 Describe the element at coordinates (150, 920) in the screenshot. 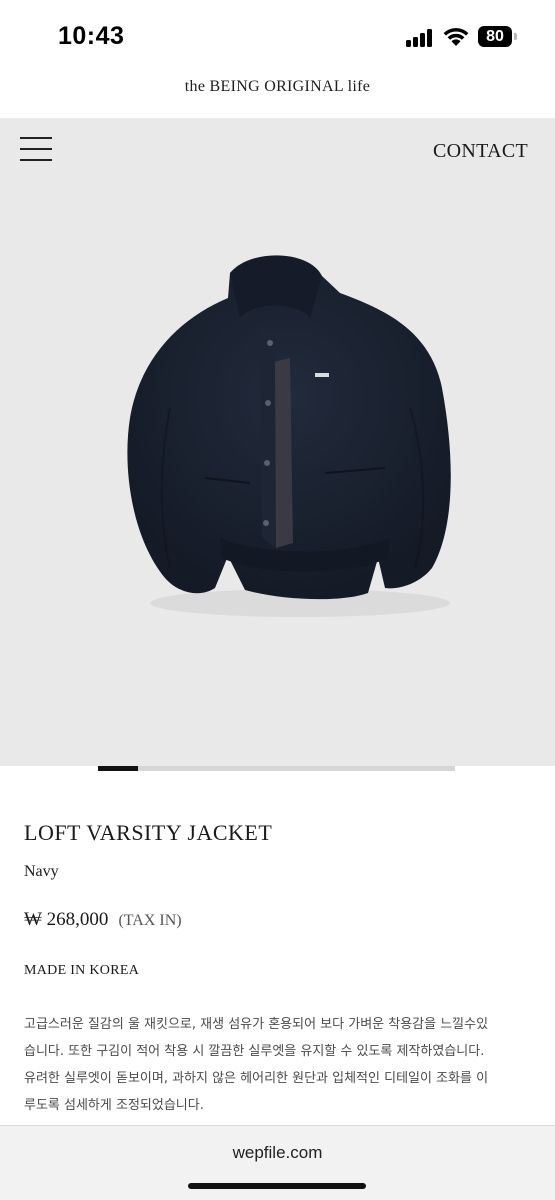

I see `tax-note: (TAX IN)` at that location.